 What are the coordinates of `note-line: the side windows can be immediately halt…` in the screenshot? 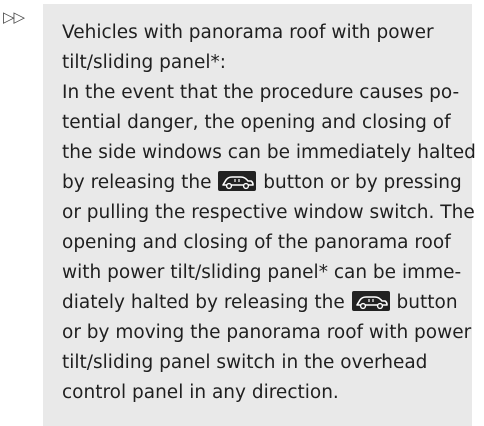 It's located at (269, 152).